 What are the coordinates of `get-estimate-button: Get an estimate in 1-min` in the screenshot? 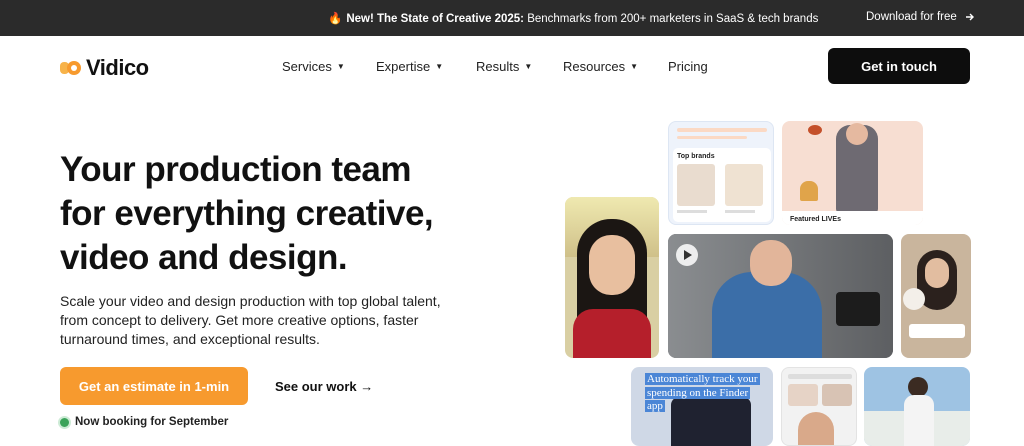 It's located at (154, 386).